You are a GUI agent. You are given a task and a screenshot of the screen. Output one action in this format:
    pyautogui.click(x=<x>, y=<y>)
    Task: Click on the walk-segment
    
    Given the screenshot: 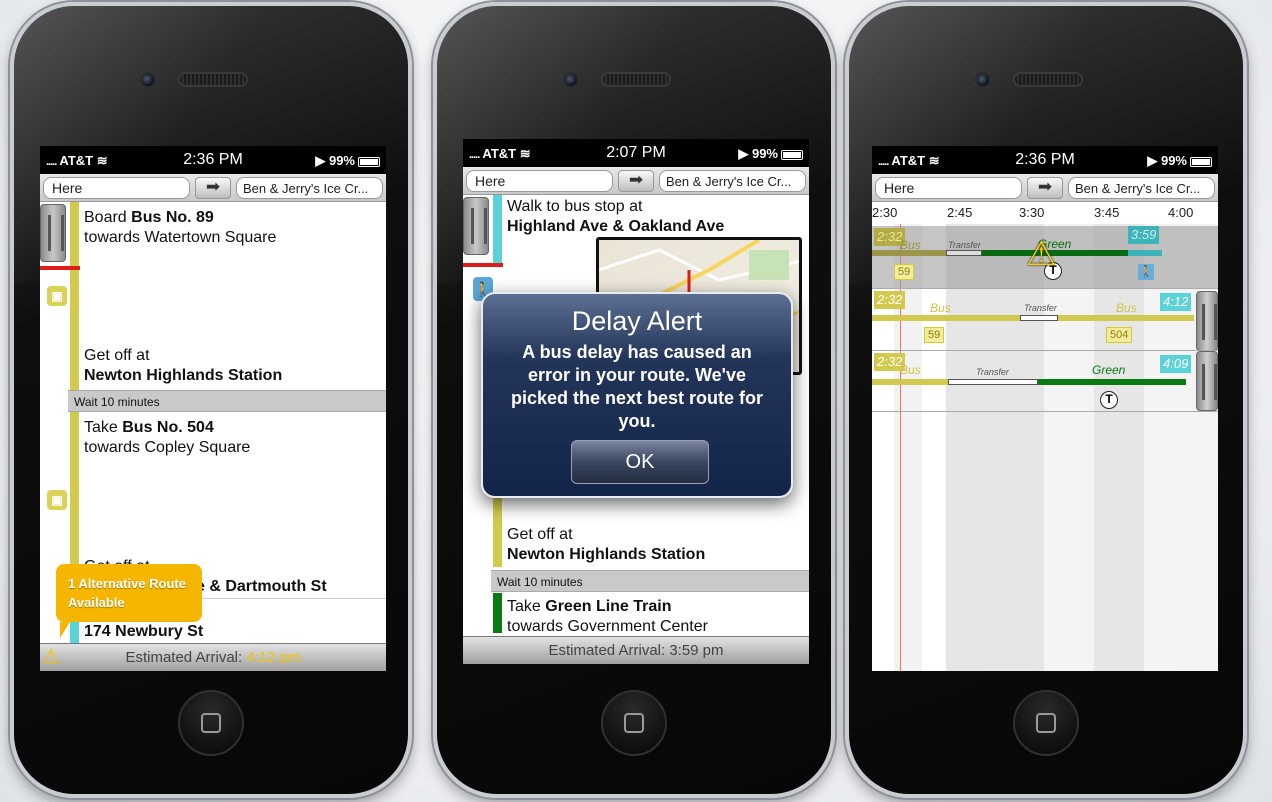 What is the action you would take?
    pyautogui.click(x=1145, y=253)
    